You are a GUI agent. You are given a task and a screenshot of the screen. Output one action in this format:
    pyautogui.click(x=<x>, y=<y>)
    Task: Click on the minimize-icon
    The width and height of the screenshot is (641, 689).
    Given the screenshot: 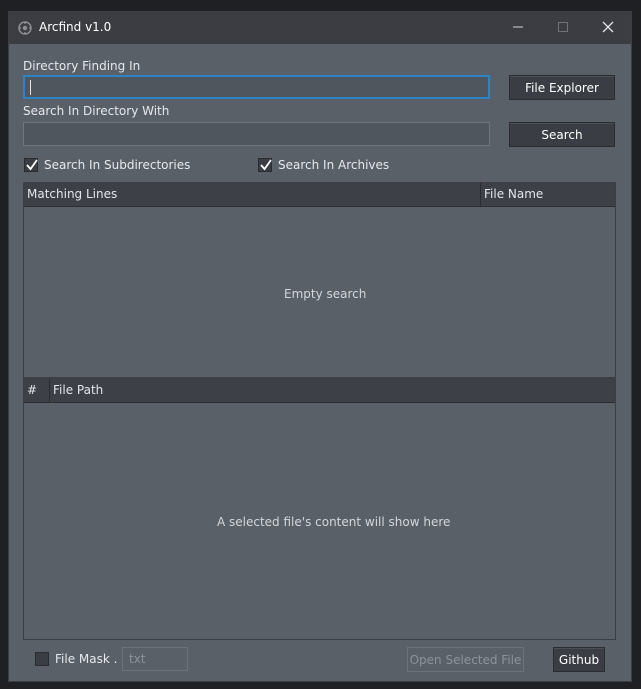 What is the action you would take?
    pyautogui.click(x=517, y=28)
    